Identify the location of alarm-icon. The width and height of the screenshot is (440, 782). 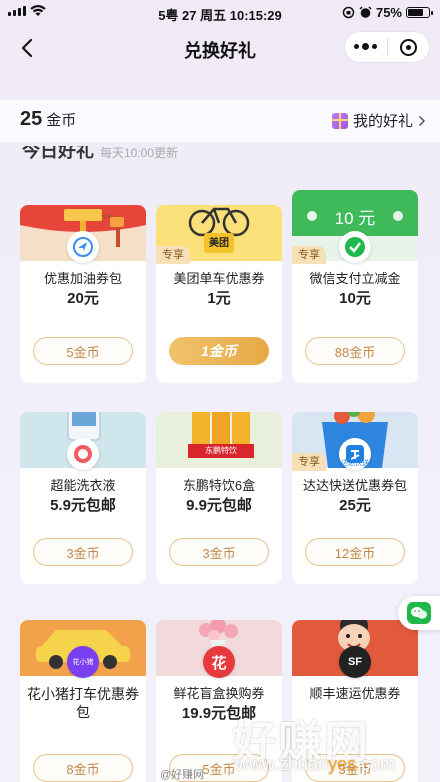
(365, 12).